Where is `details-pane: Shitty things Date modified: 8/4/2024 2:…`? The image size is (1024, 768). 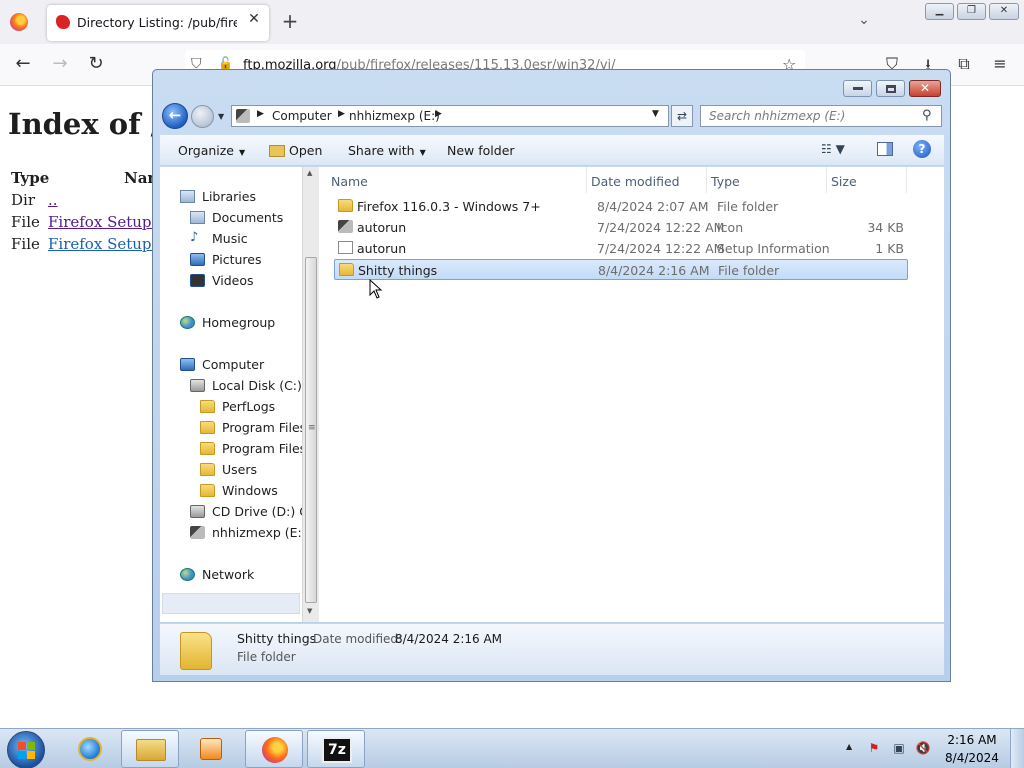
details-pane: Shitty things Date modified: 8/4/2024 2:… is located at coordinates (552, 649).